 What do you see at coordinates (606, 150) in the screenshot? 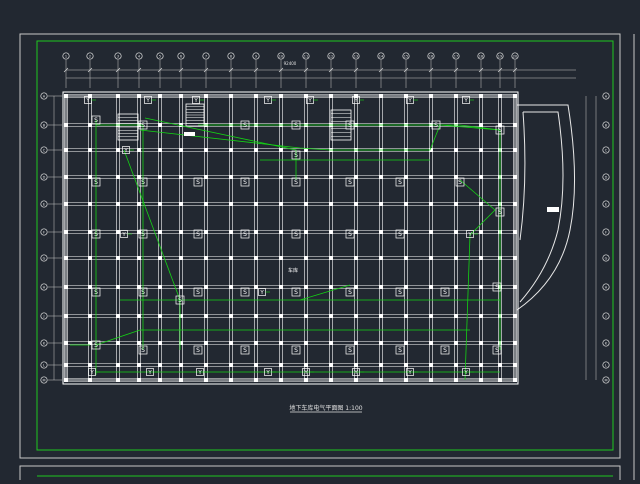
I see `axis-label-right: C` at bounding box center [606, 150].